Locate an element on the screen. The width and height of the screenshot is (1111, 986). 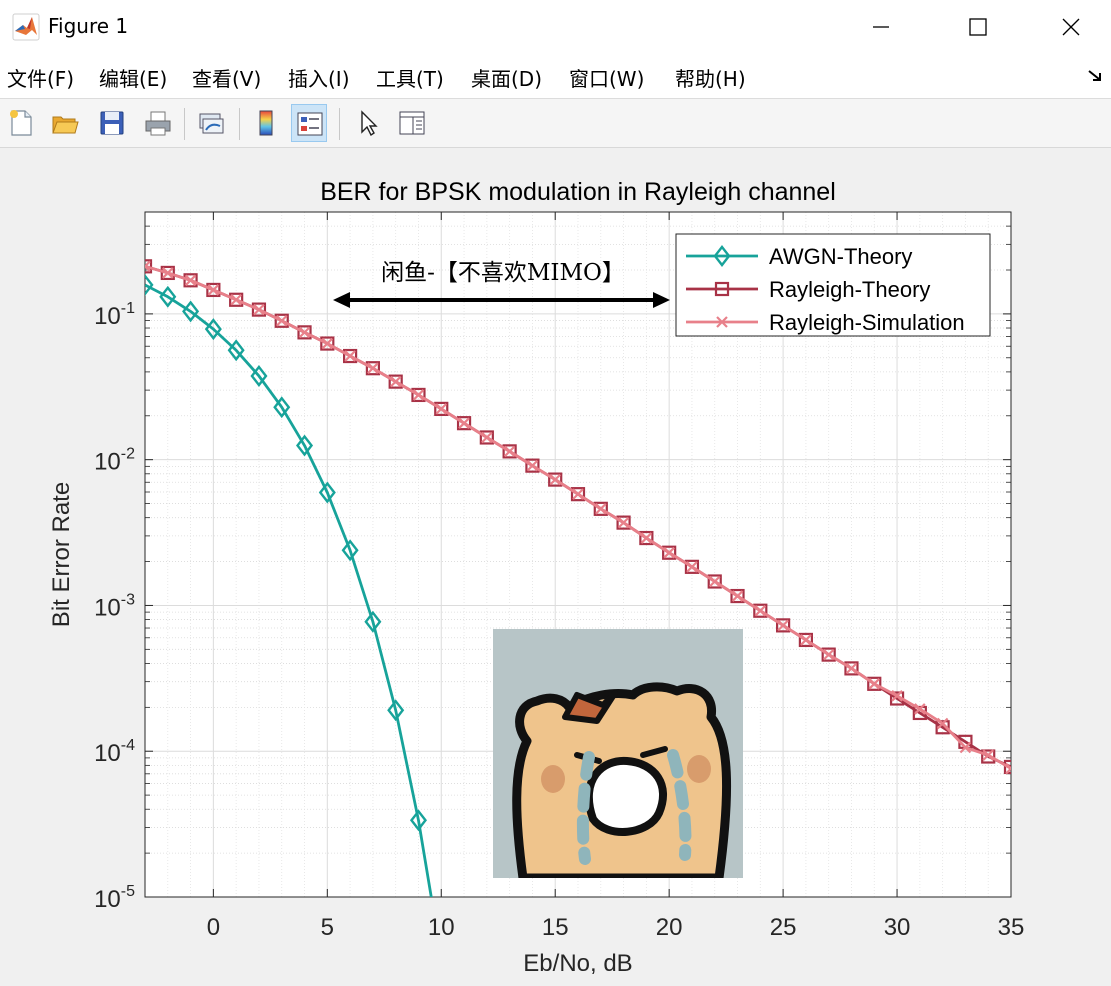
menu-desktop: 桌面(D) is located at coordinates (506, 77).